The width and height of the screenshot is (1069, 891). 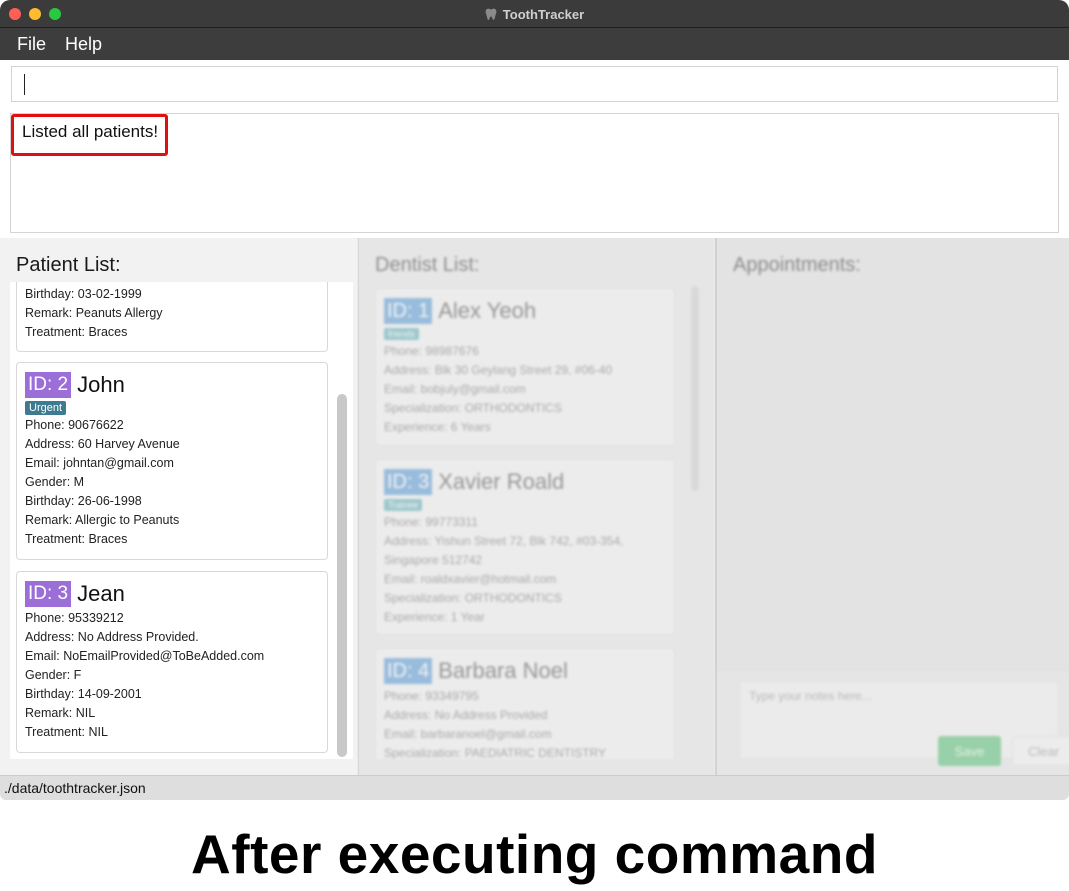 I want to click on patient-address: Address: 60 Harvey Avenue, so click(x=102, y=444).